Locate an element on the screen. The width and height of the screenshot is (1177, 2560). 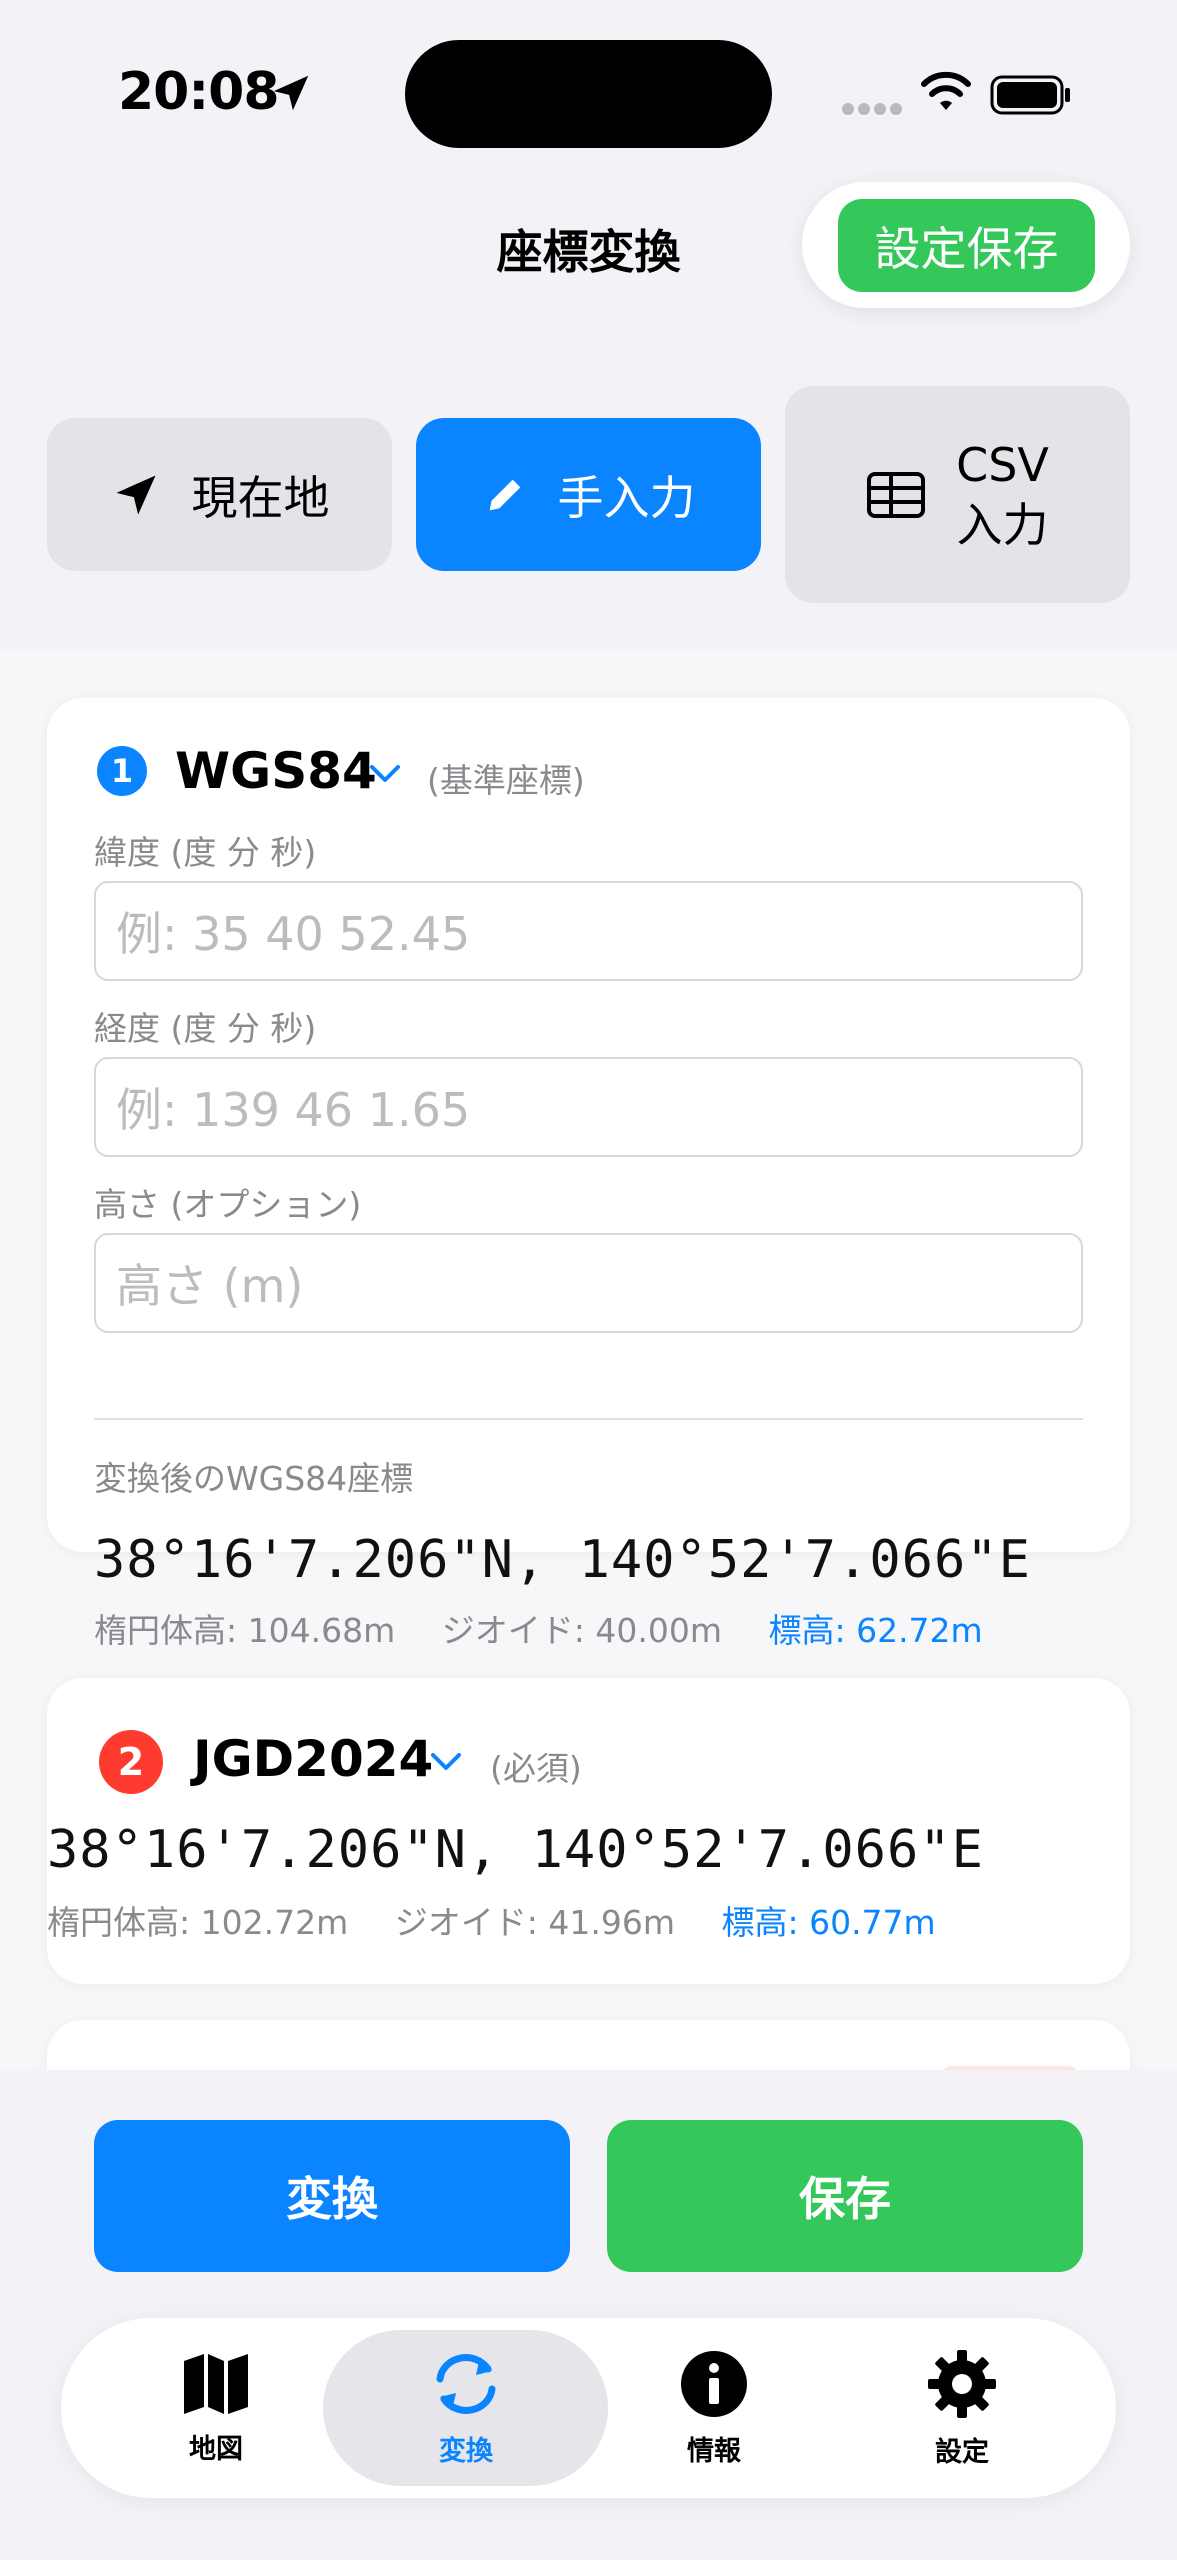
wifi-icon is located at coordinates (946, 90).